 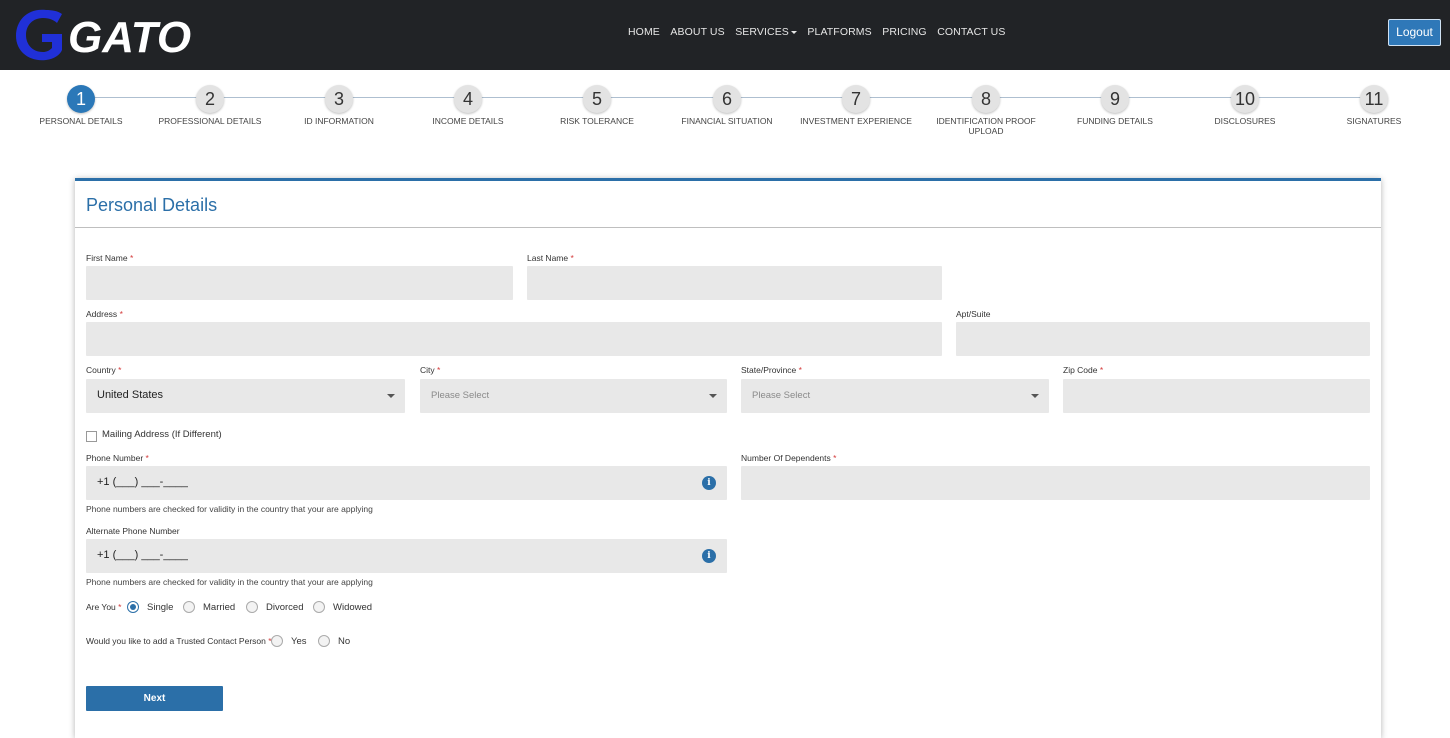 I want to click on radio-trusted-yes, so click(x=277, y=641).